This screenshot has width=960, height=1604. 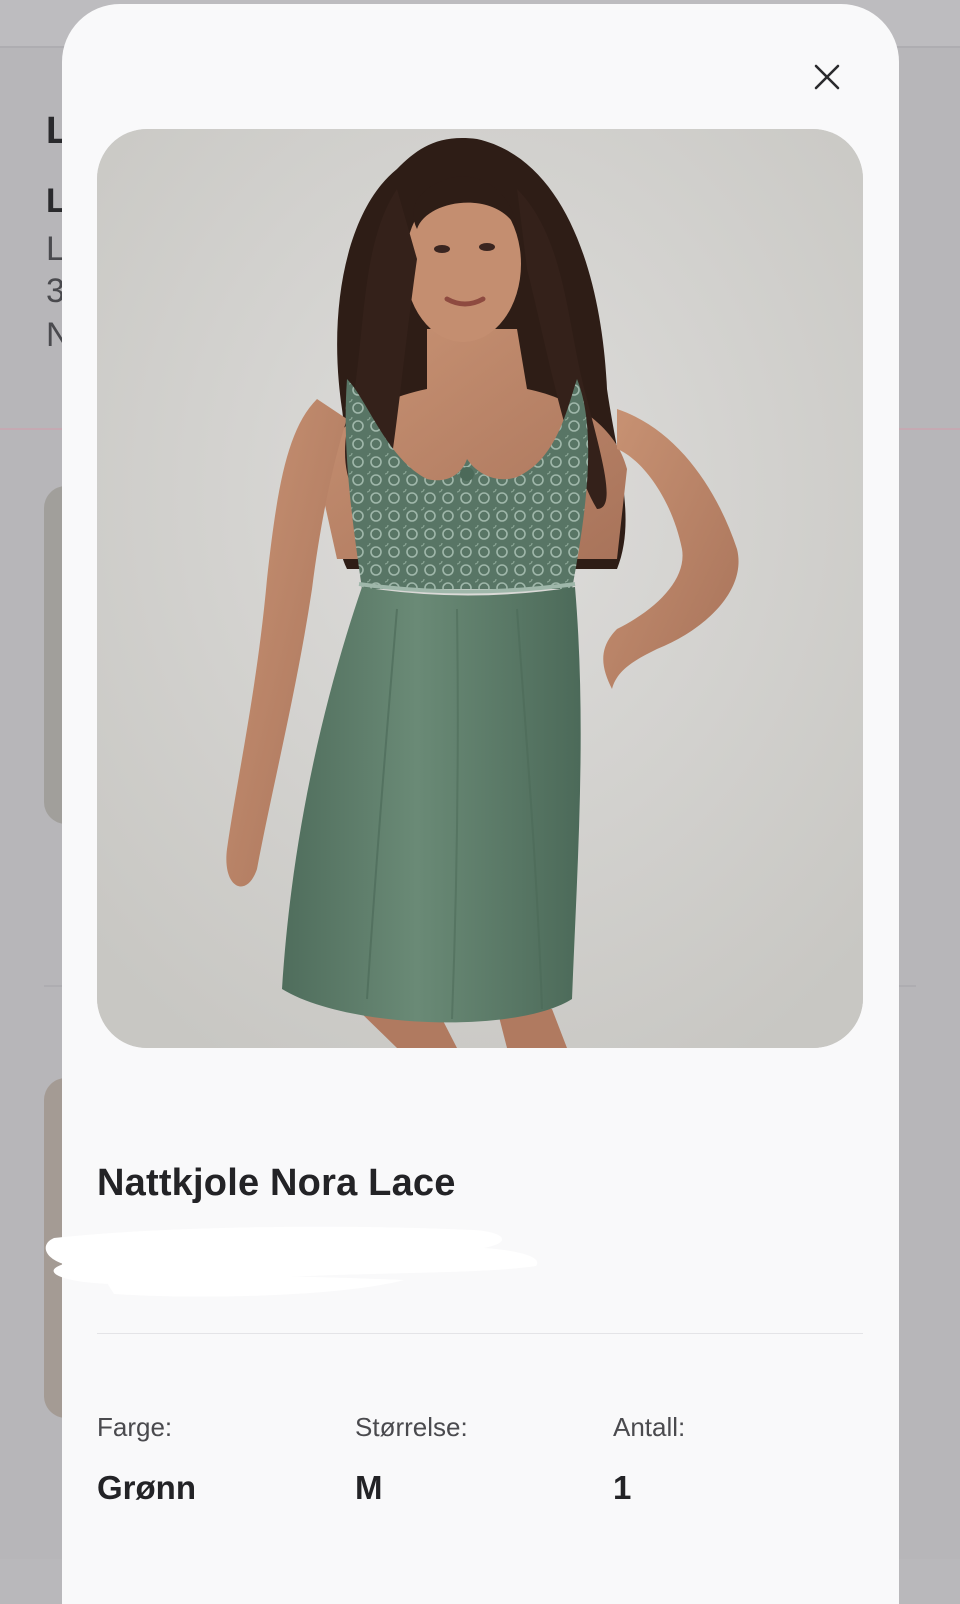 What do you see at coordinates (291, 1261) in the screenshot?
I see `redacted-price` at bounding box center [291, 1261].